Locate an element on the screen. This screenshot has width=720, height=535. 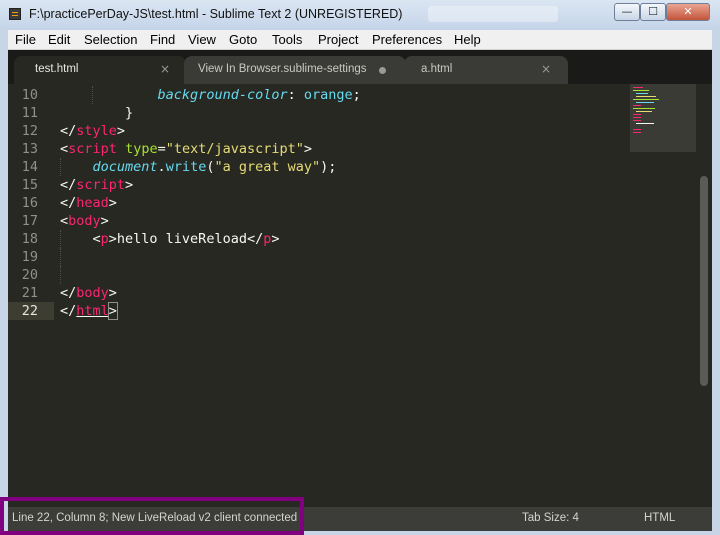
line-number-gutter: 10 11 12 13 14 15 16 17 18 19 20 21 22 is located at coordinates (31, 295).